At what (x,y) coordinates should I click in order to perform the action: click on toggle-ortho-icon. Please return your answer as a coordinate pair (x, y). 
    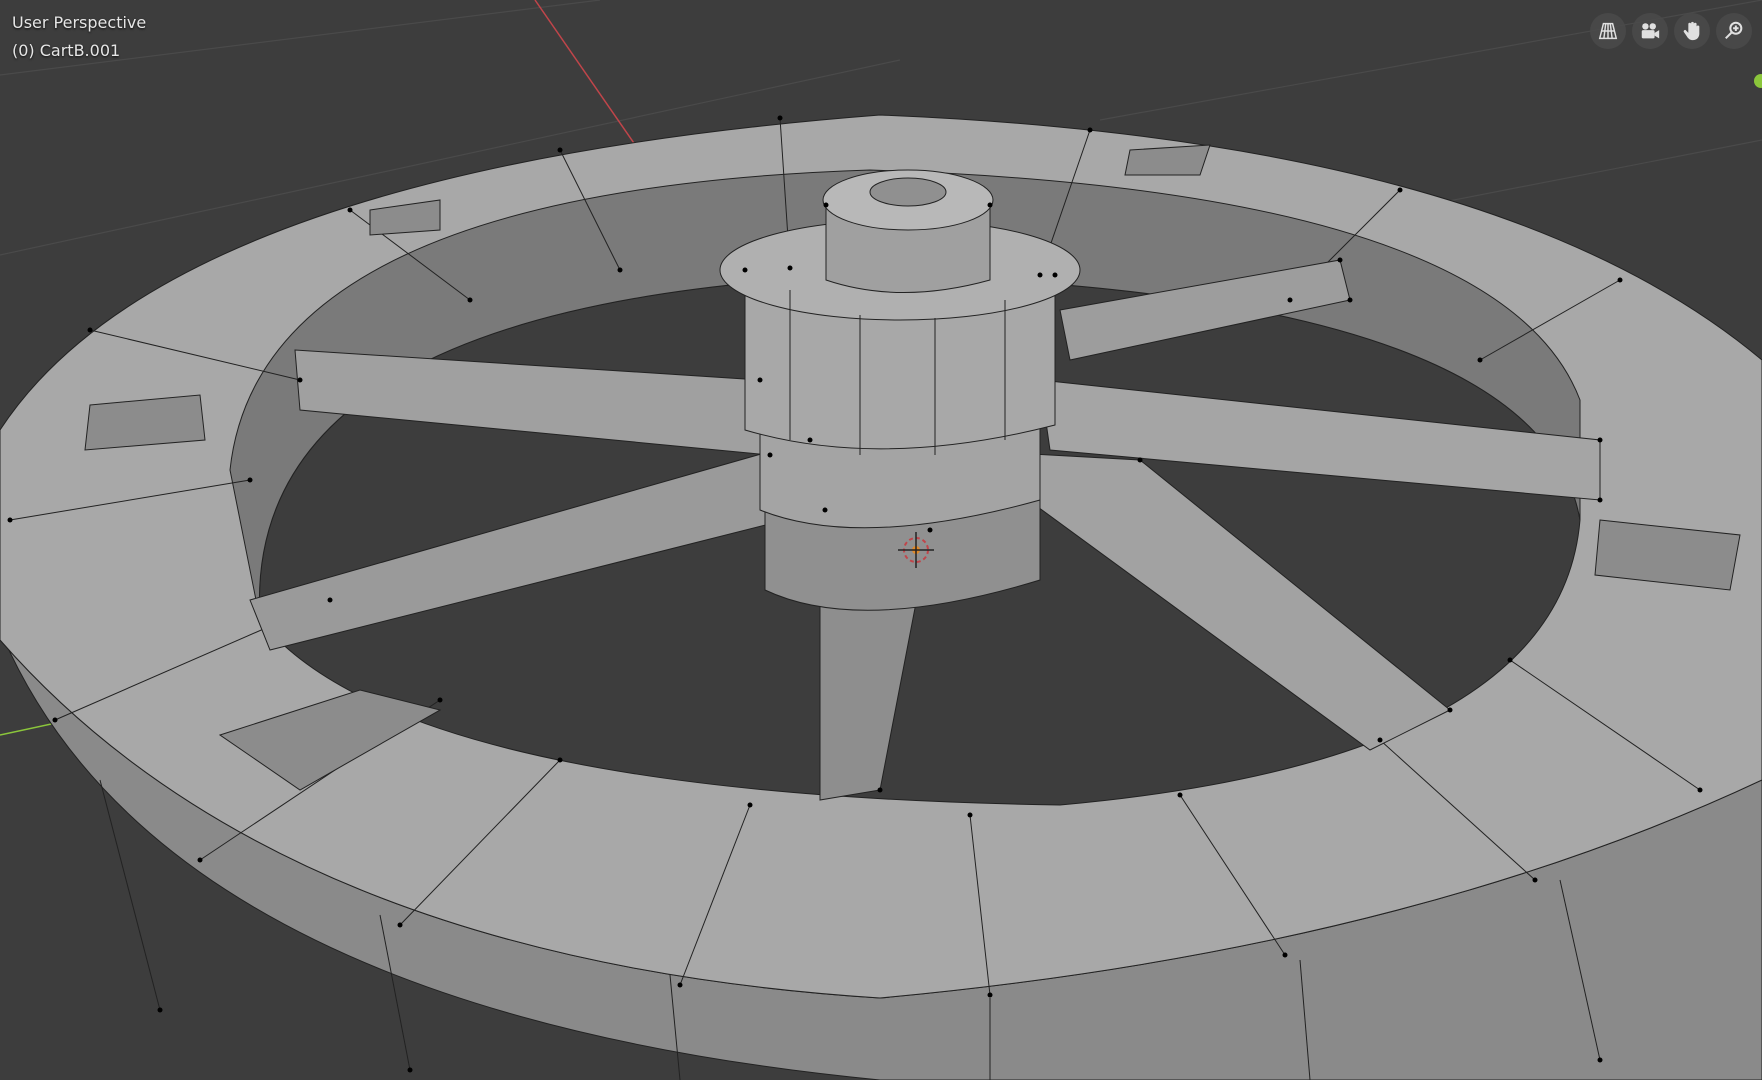
    Looking at the image, I should click on (1608, 31).